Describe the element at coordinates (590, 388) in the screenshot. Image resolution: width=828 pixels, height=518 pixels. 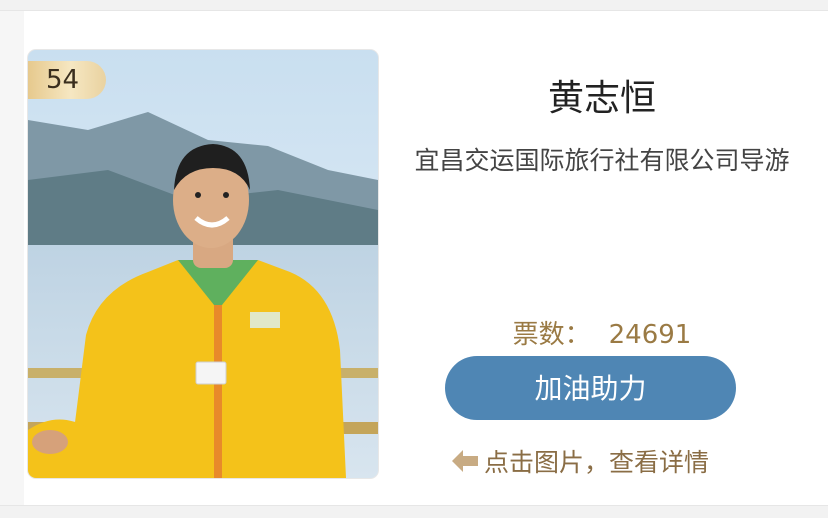
I see `boost-button: 加油助力` at that location.